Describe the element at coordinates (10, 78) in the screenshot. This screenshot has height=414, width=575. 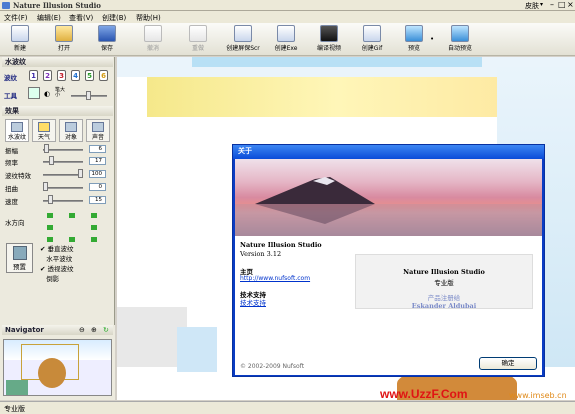
I see `wave-label: 波纹` at that location.